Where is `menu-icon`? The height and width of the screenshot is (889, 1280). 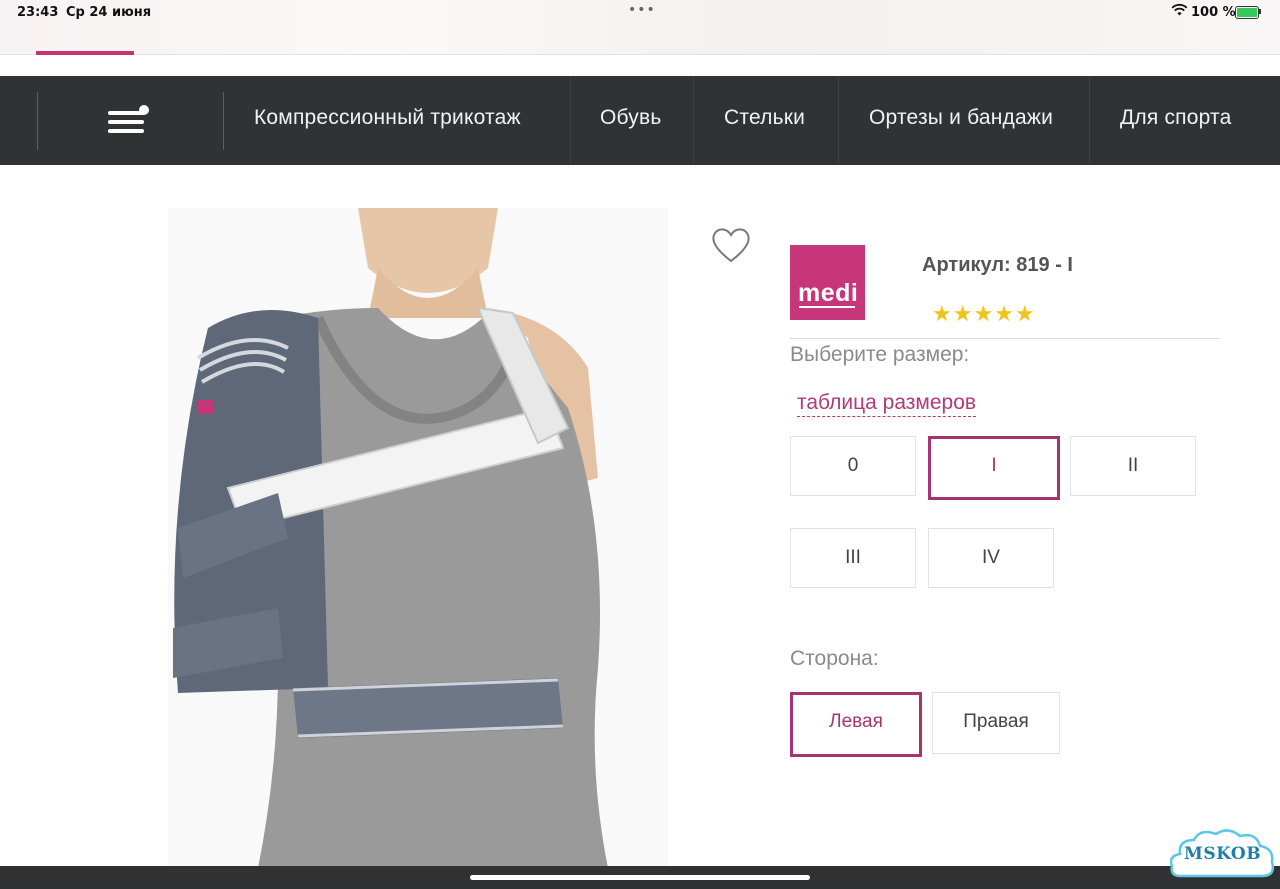
menu-icon is located at coordinates (129, 122).